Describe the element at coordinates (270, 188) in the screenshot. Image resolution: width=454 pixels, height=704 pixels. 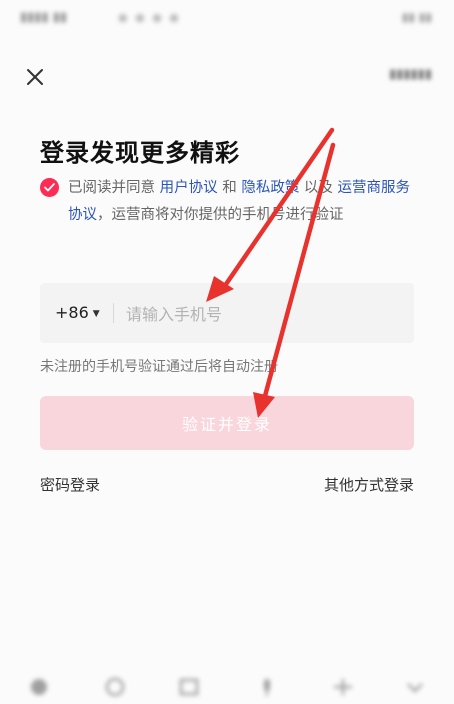
I see `privacy-policy-link: 隐私政策` at that location.